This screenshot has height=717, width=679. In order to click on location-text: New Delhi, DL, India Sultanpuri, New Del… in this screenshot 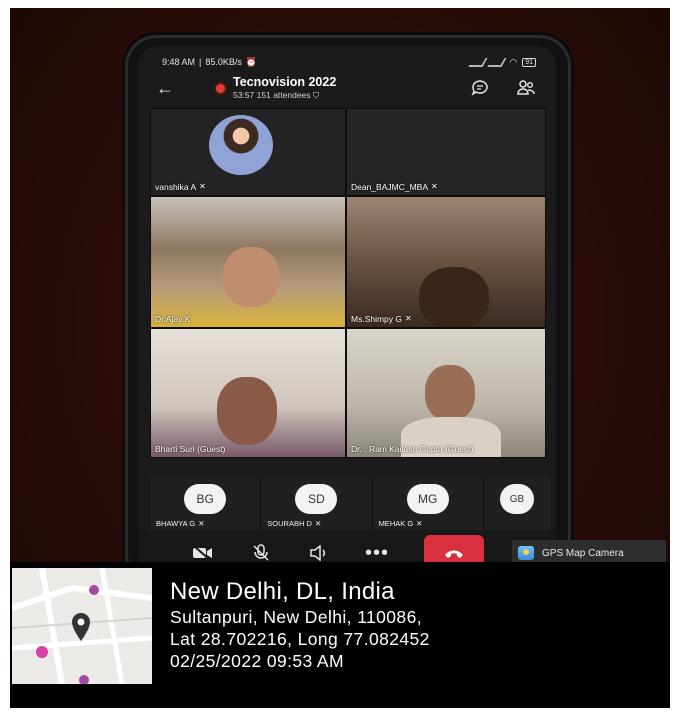, I will do `click(300, 625)`.